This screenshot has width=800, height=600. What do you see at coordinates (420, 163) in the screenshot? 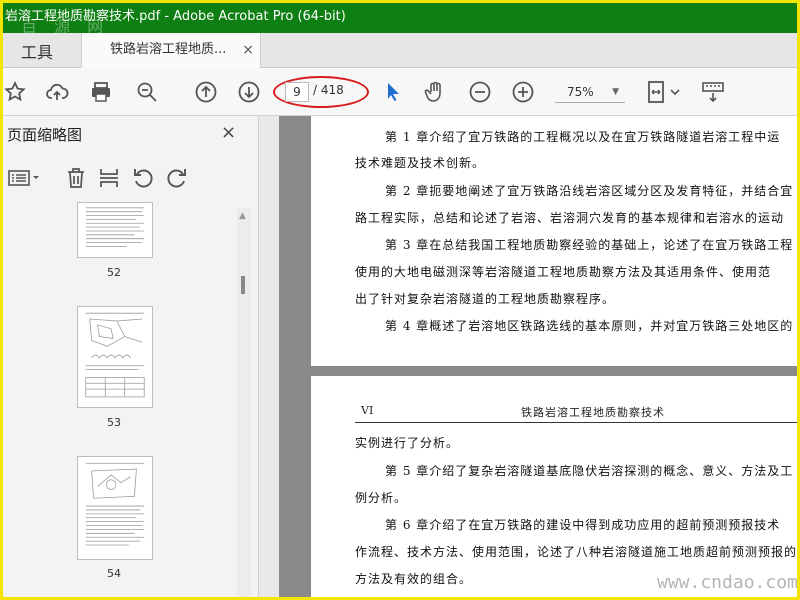
I see `paragraph-line: 技术难题及技术创新。` at bounding box center [420, 163].